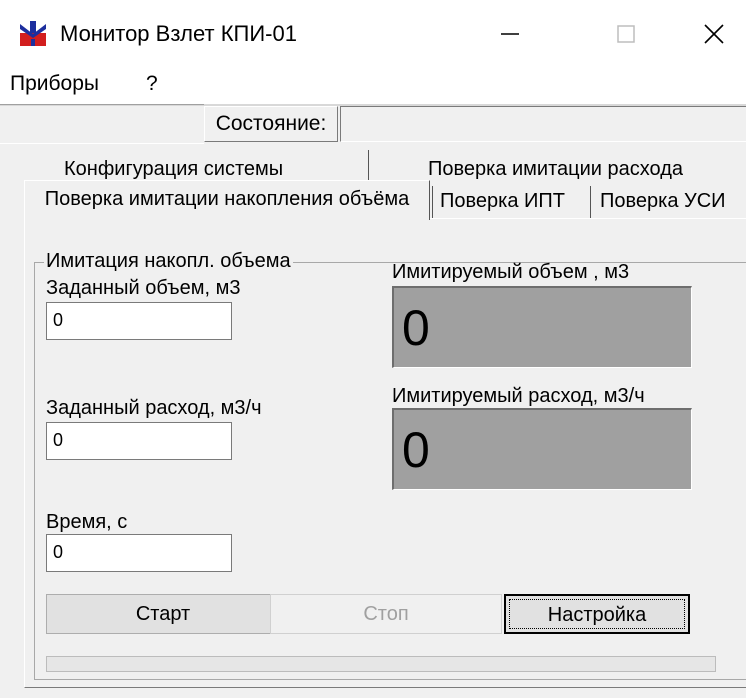 This screenshot has width=746, height=698. I want to click on progress-bar, so click(381, 664).